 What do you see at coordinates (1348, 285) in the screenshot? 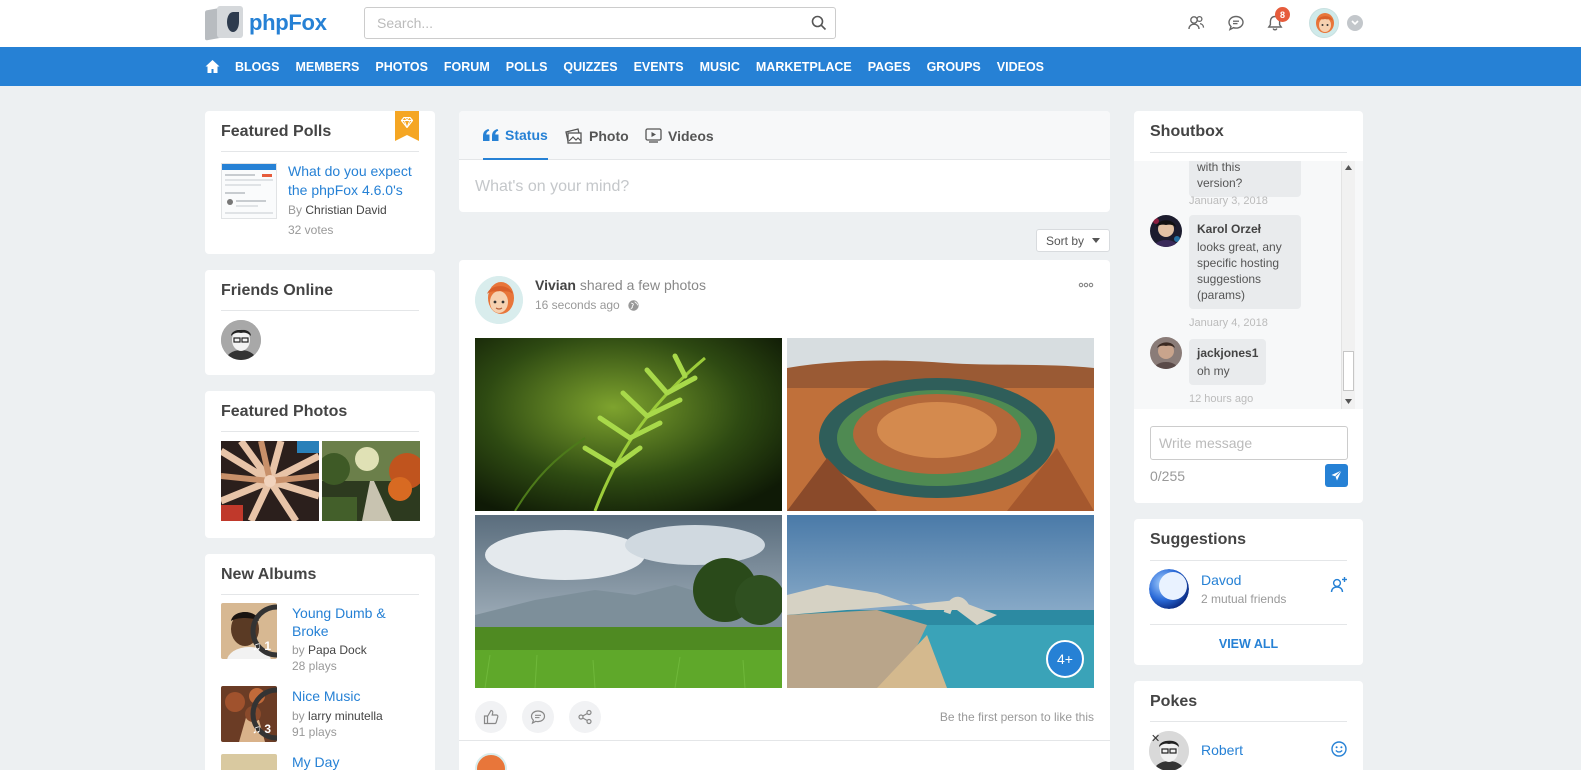
I see `shoutbox-scrollbar` at bounding box center [1348, 285].